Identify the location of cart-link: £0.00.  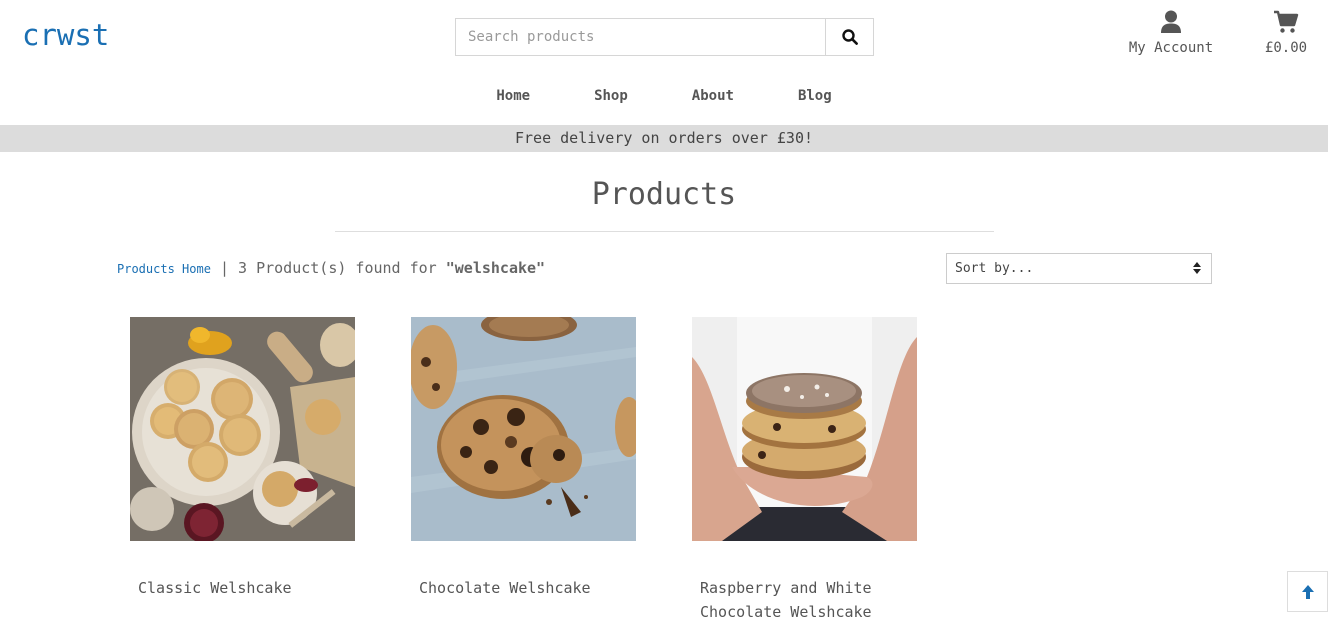
(1286, 33).